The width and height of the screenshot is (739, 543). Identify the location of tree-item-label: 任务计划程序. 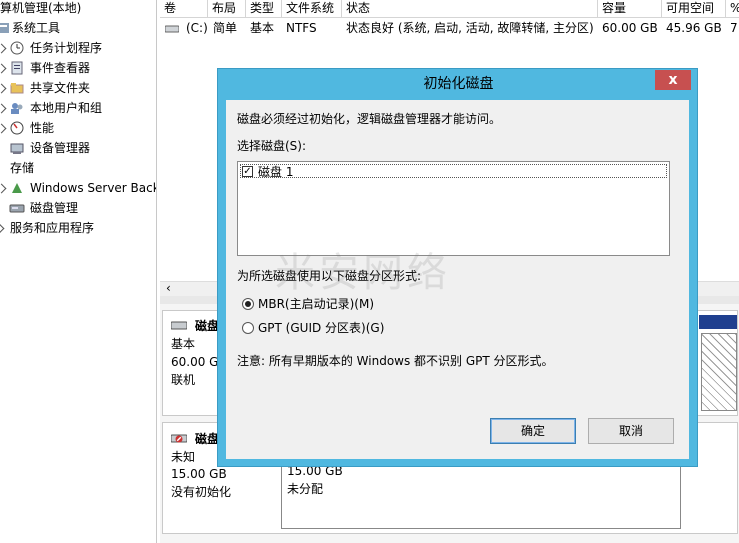
(66, 48).